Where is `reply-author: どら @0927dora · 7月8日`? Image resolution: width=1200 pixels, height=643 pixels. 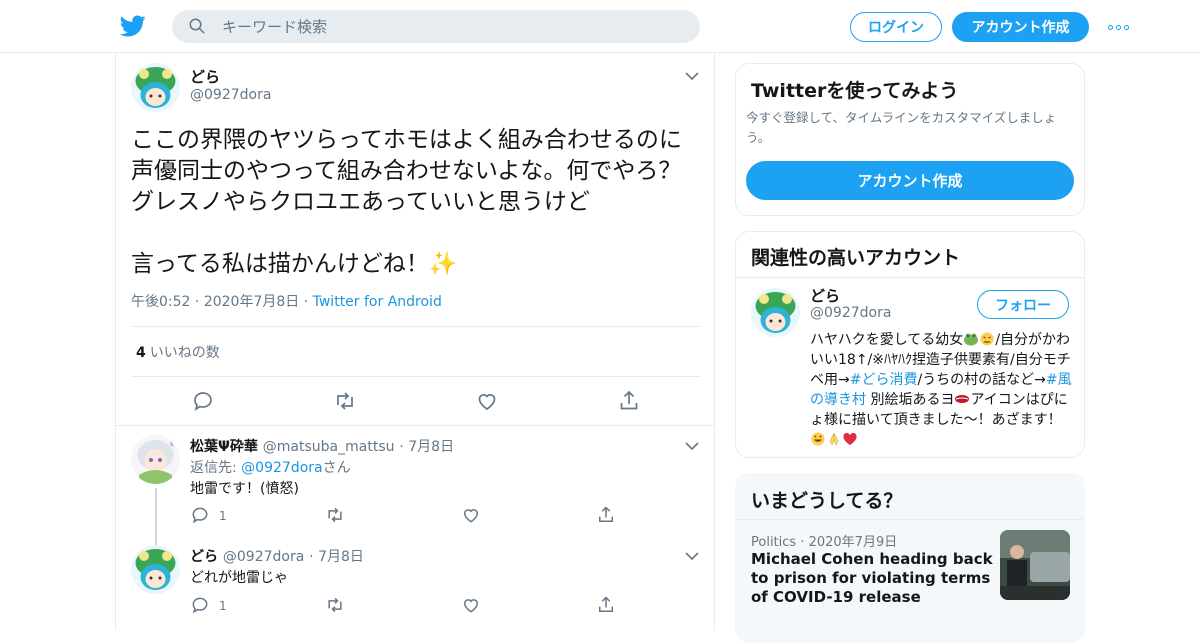
reply-author: どら @0927dora · 7月8日 is located at coordinates (277, 556).